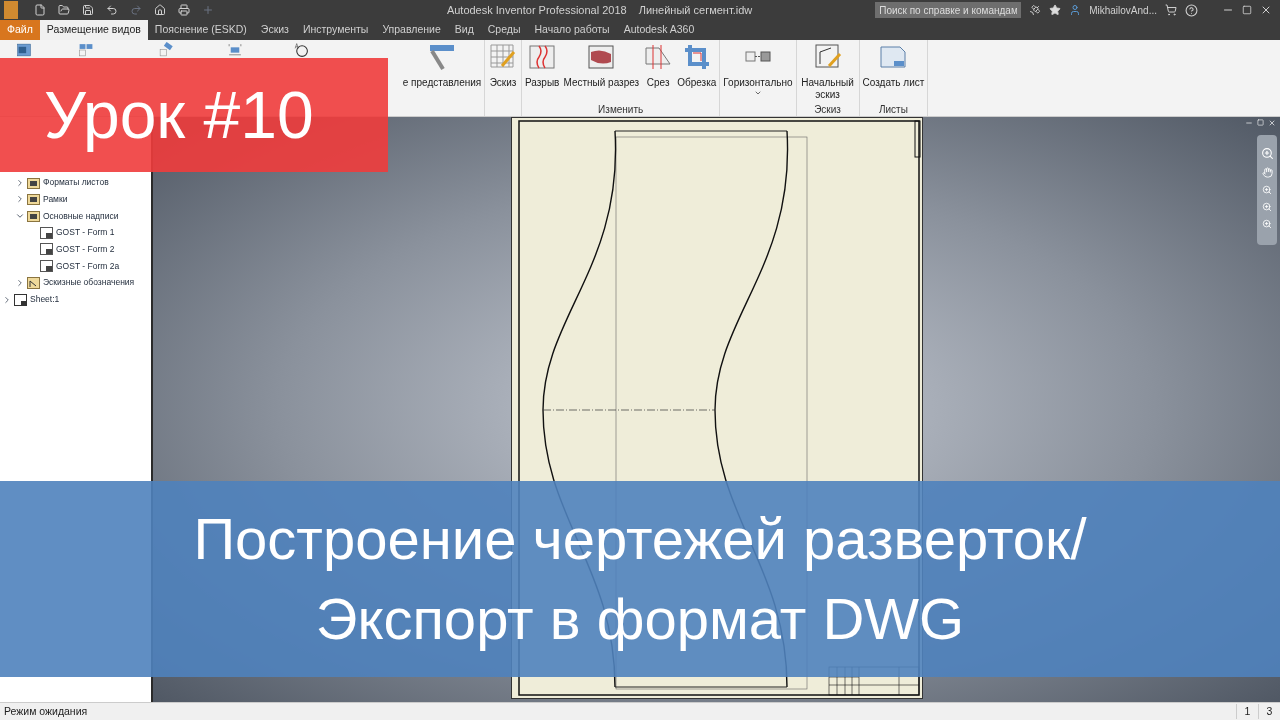  I want to click on minimize-icon, so click(1249, 123).